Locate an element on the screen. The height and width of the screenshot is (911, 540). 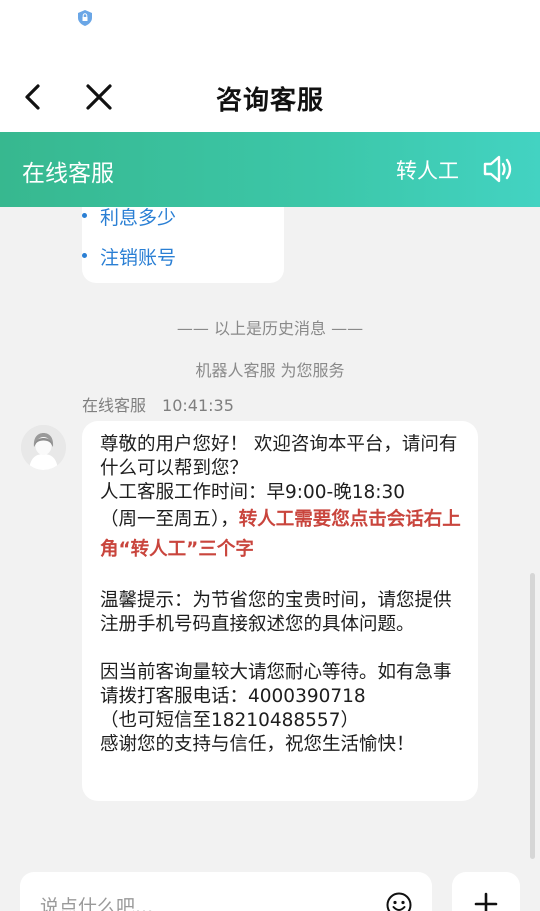
message-text: 因当前客询量较大请您耐心等待。如有急事请拨打客服电话：4000390718 is located at coordinates (276, 684).